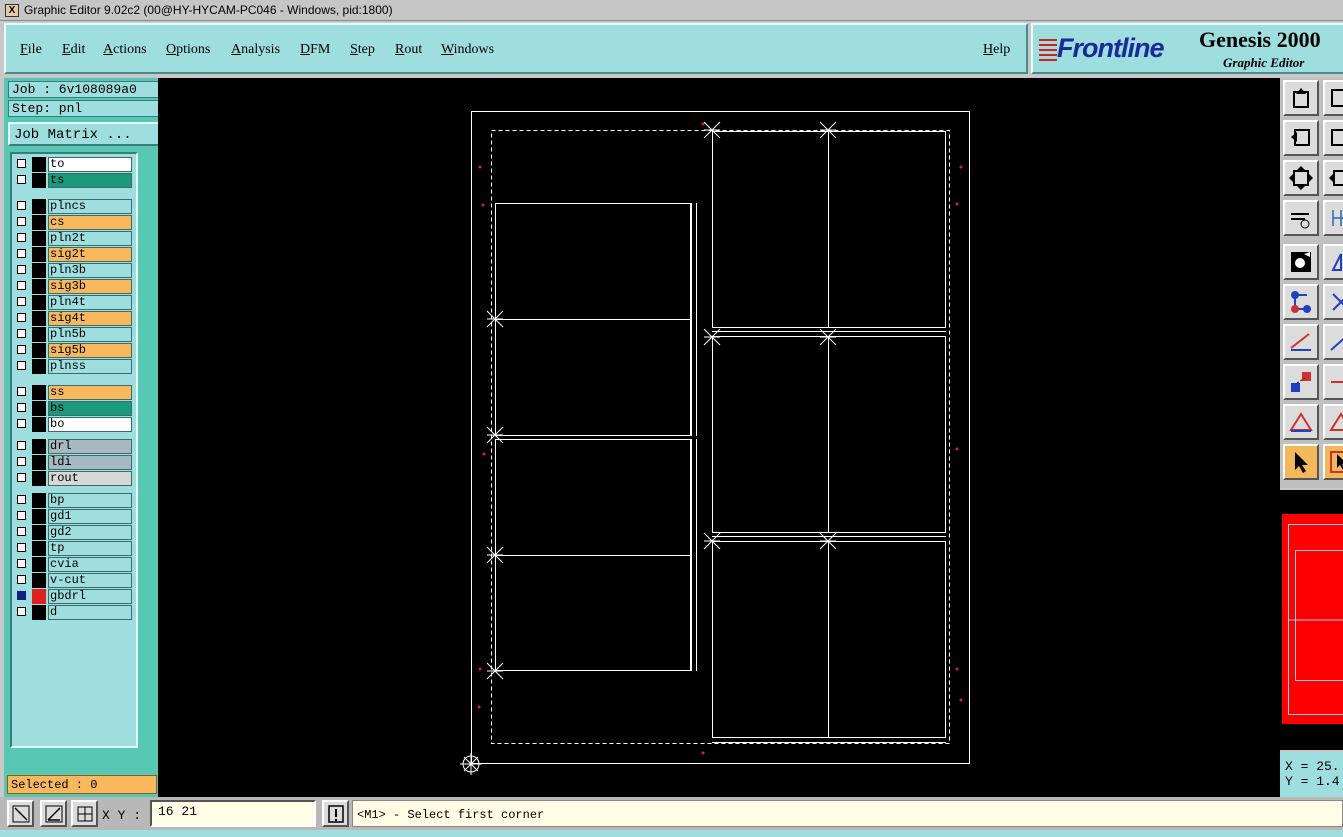  I want to click on layer-row-gd2: gd2, so click(73, 532).